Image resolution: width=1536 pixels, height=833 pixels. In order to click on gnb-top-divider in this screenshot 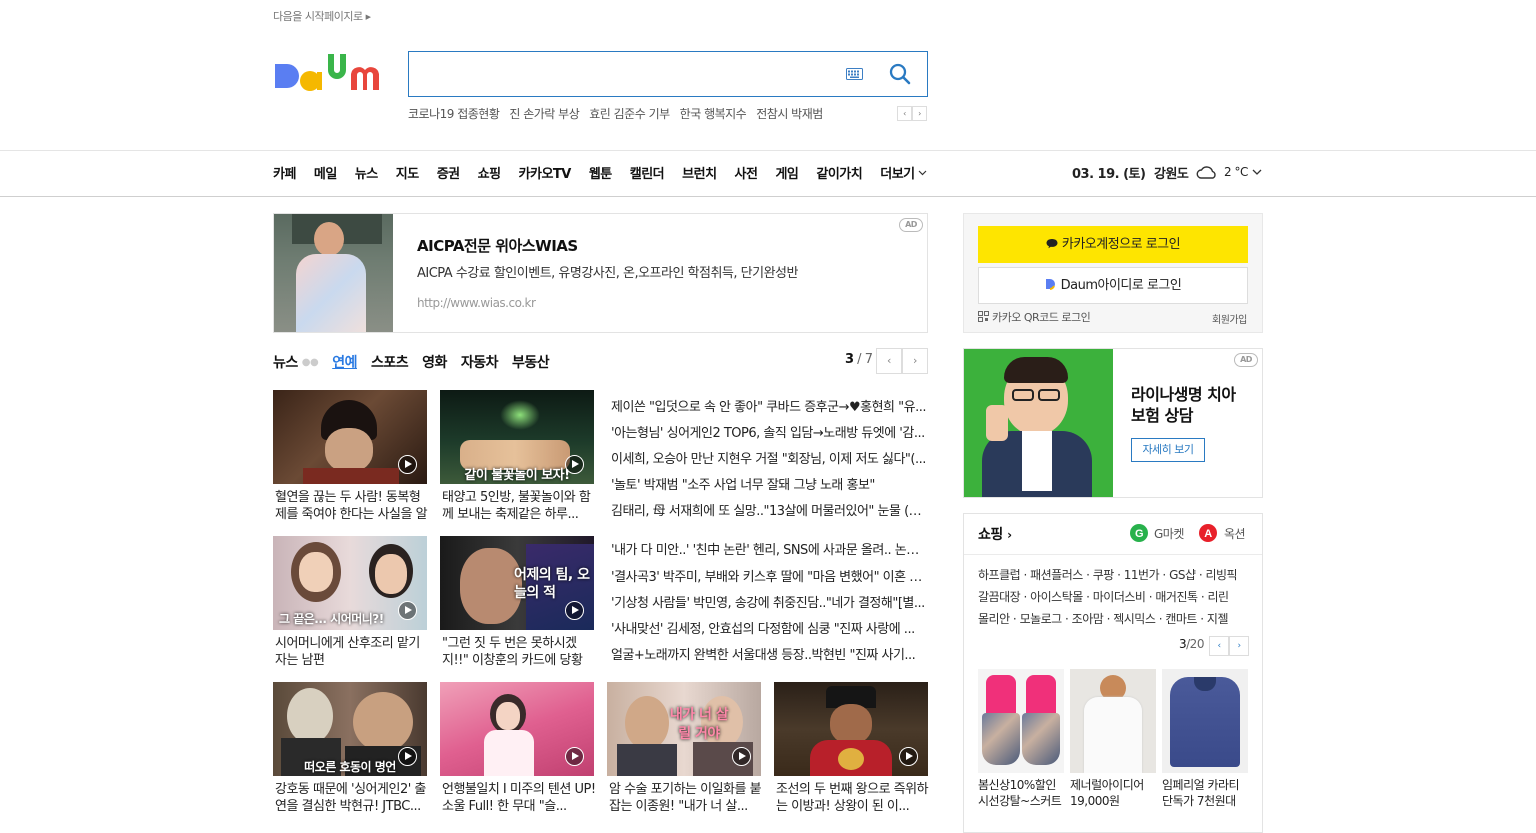, I will do `click(768, 150)`.